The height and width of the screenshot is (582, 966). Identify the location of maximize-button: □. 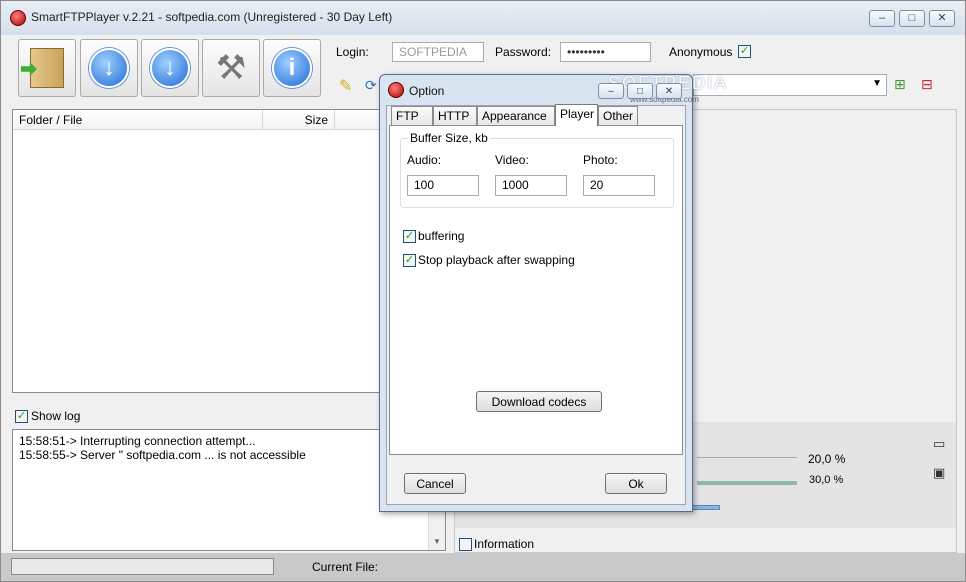
(912, 18).